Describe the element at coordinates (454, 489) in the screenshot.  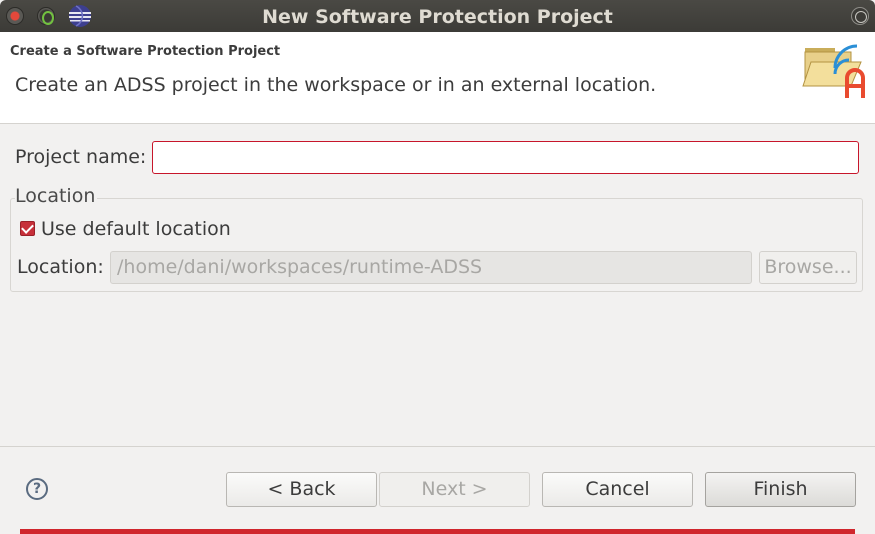
I see `next-button: Next >` at that location.